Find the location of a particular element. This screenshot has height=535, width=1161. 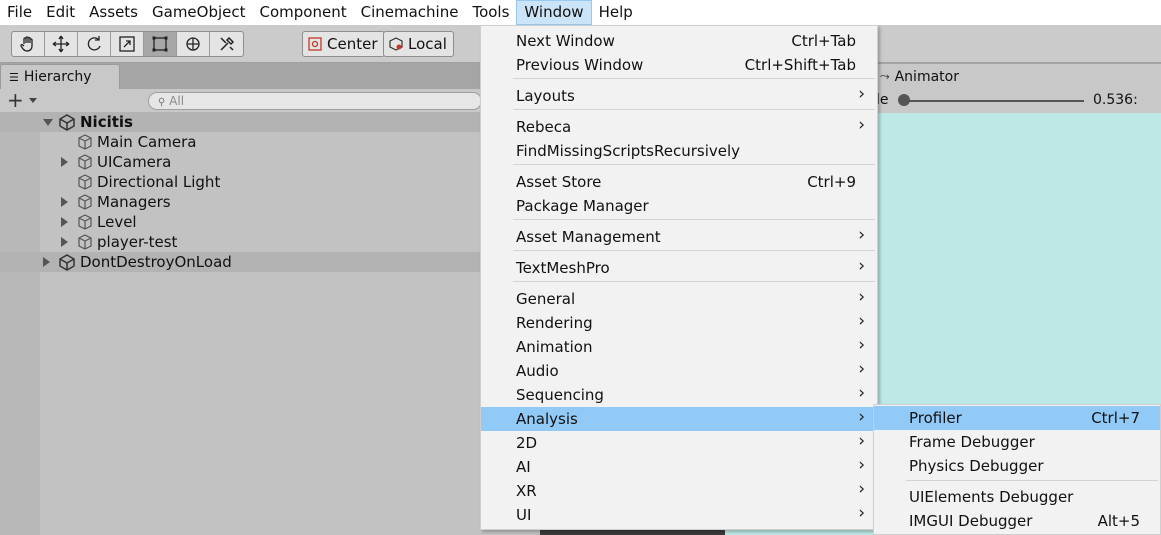

window-menu-item: Asset Management › is located at coordinates (679, 237).